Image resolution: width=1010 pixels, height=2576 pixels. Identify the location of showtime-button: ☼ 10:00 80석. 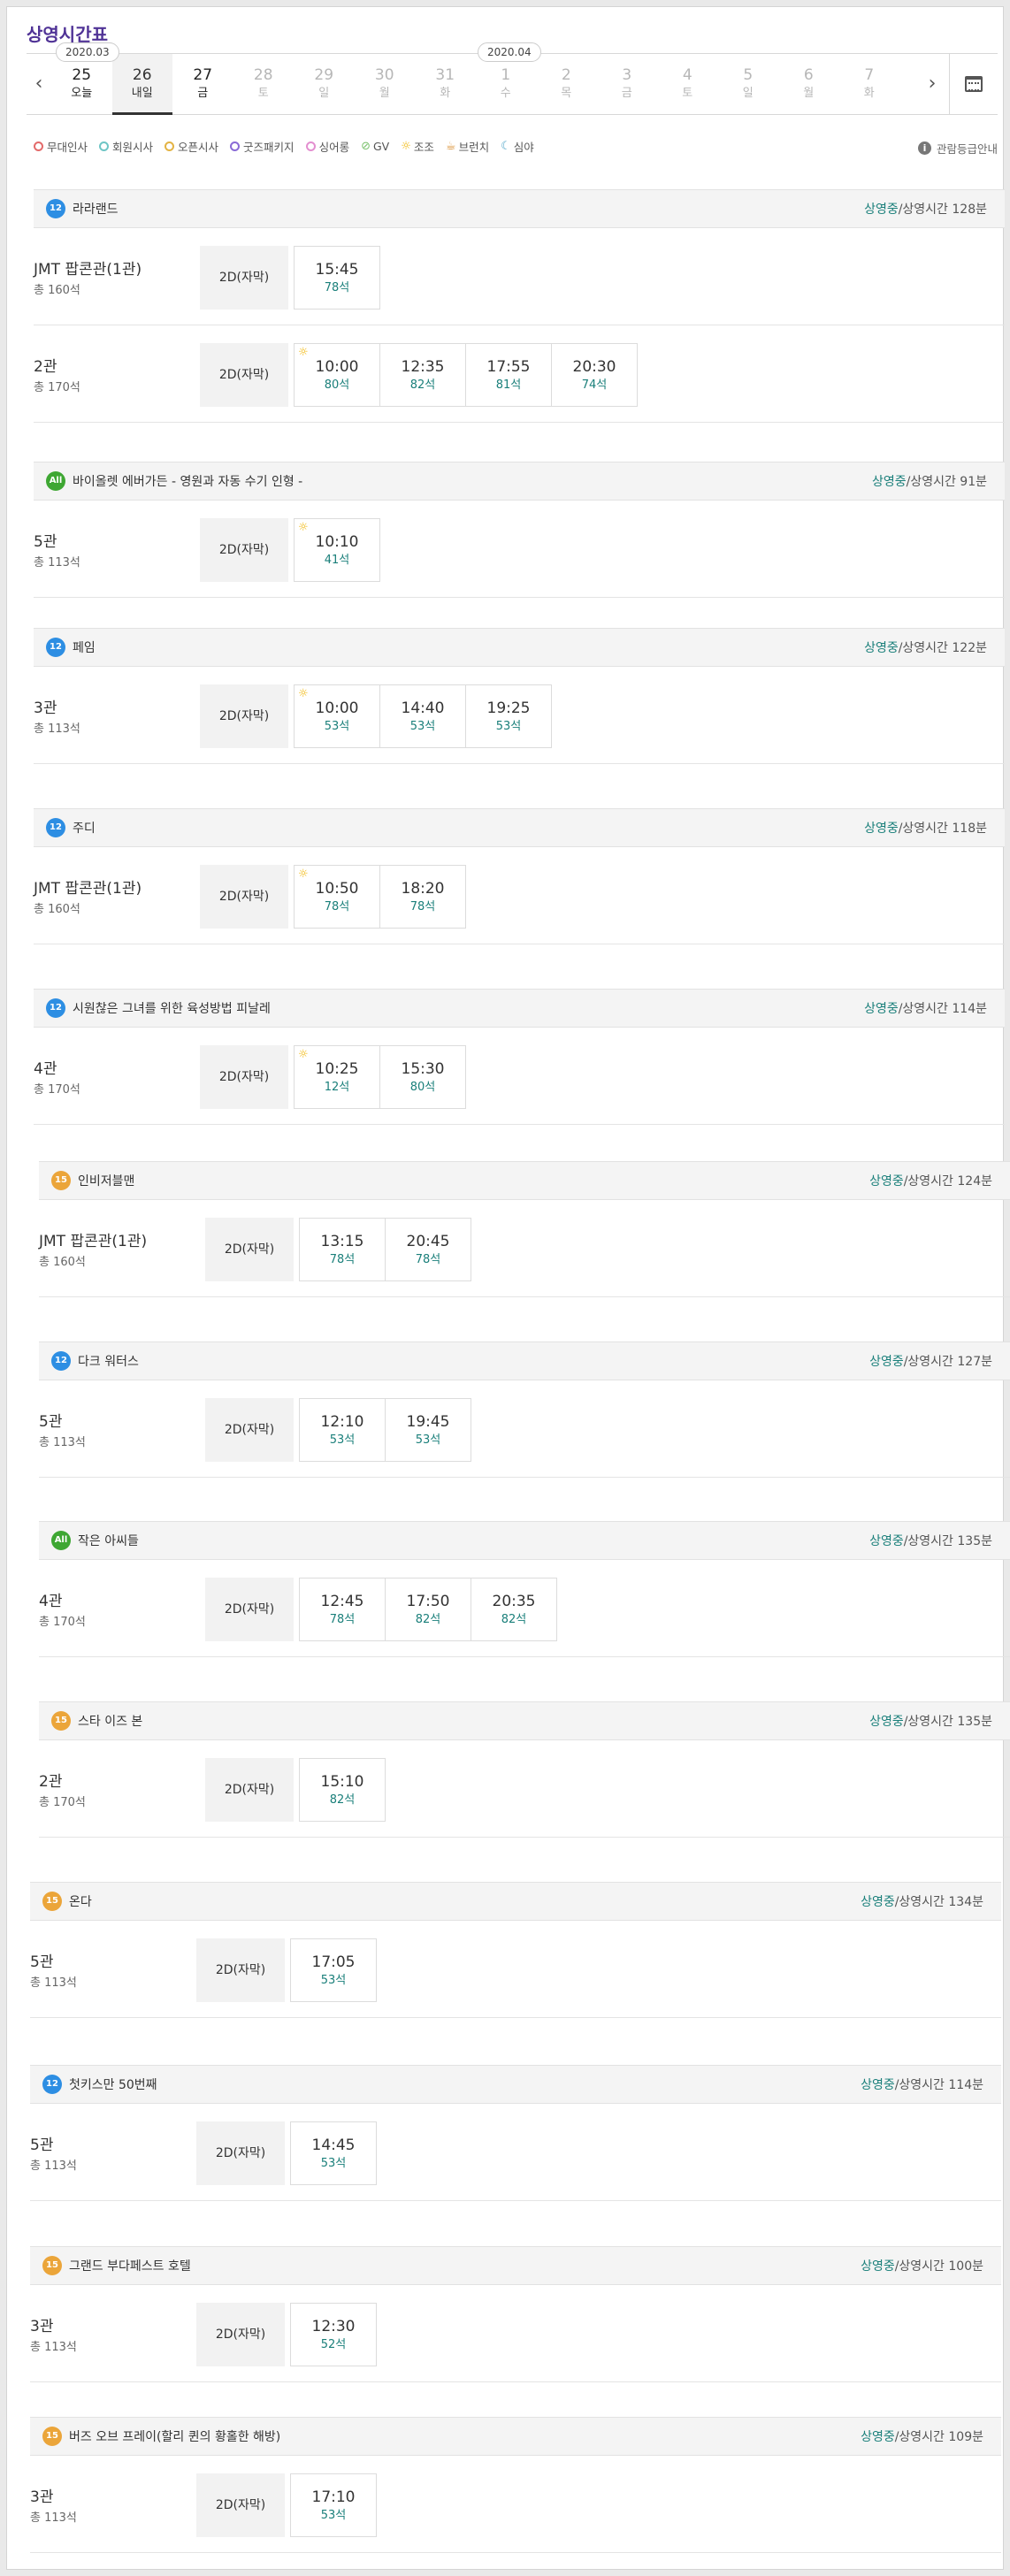
(337, 375).